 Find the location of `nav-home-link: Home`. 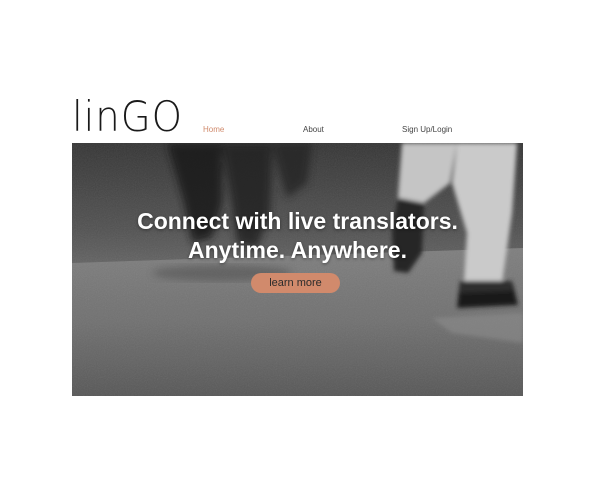

nav-home-link: Home is located at coordinates (213, 130).